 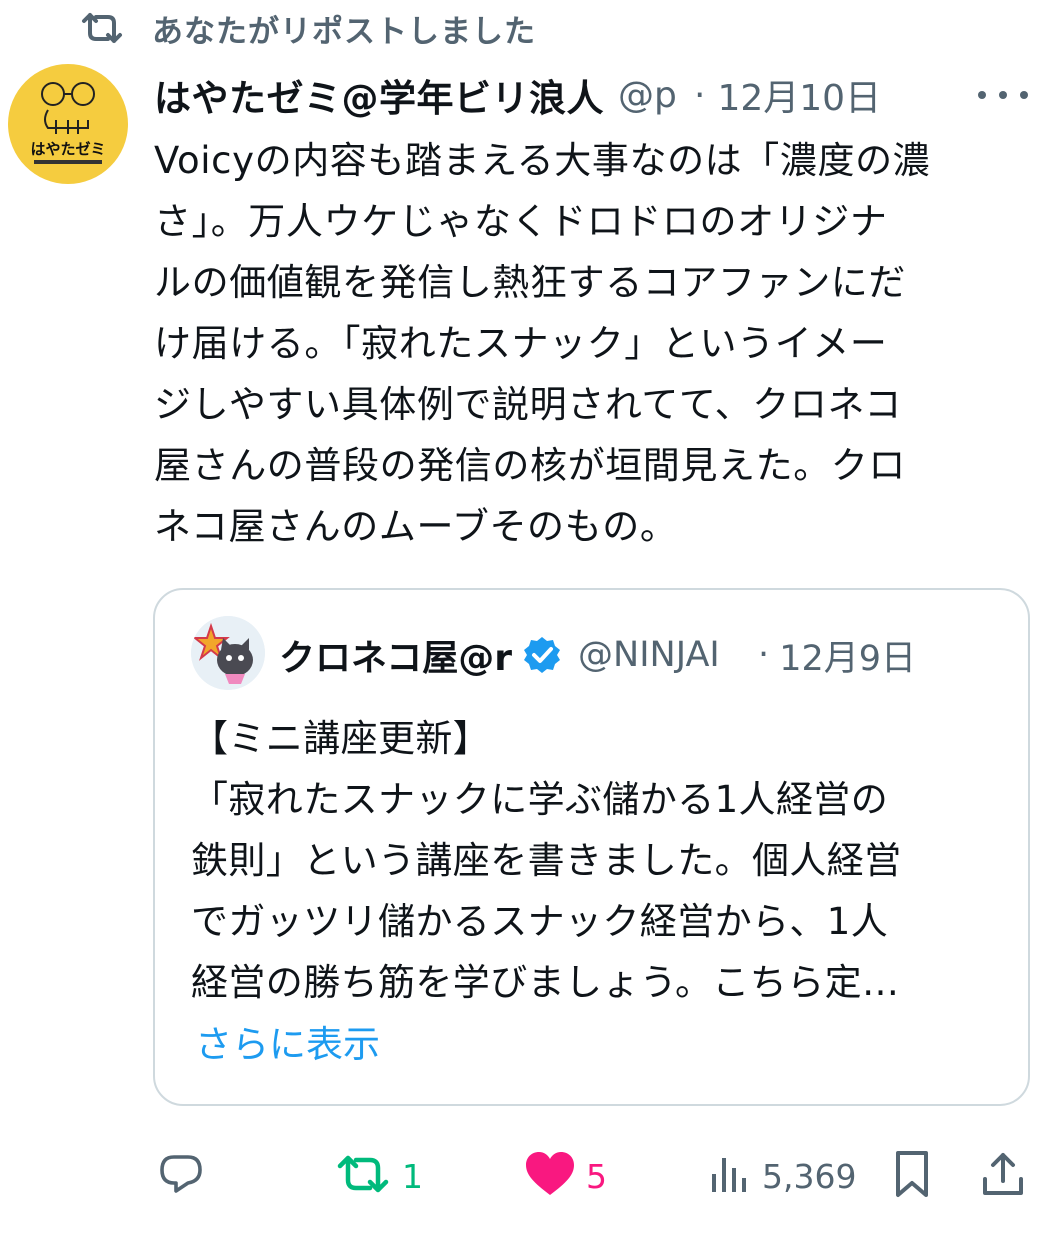 What do you see at coordinates (521, 221) in the screenshot?
I see `tweet-text-line: さ」。万人ウケじゃなくドロドロのオリジナ` at bounding box center [521, 221].